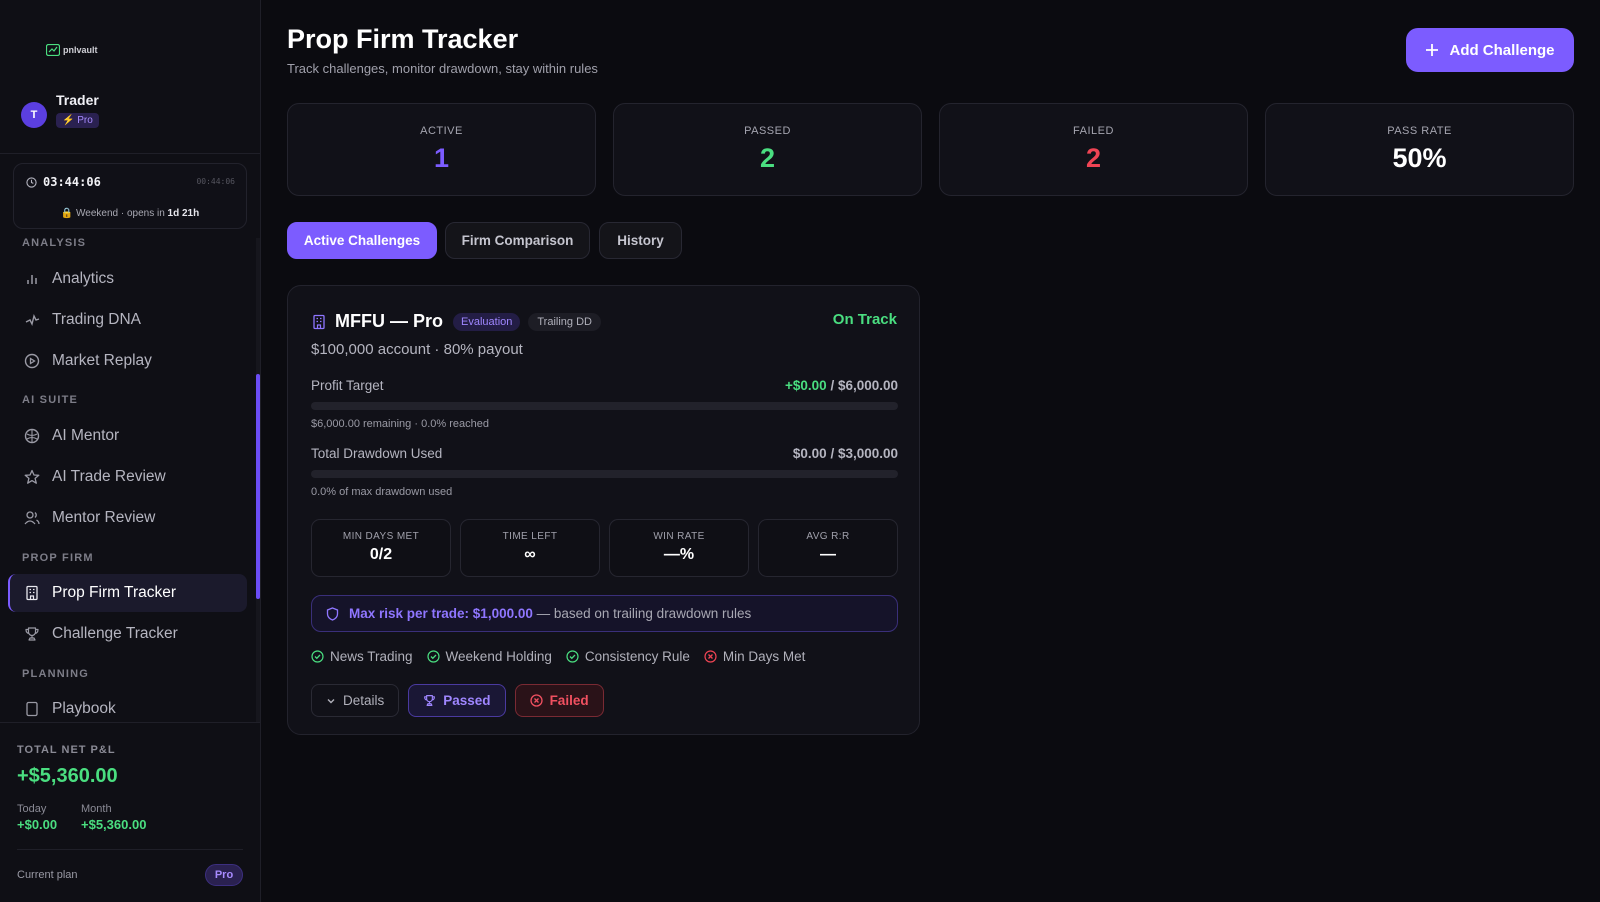 Image resolution: width=1600 pixels, height=902 pixels. I want to click on mark-passed-button: Passed, so click(457, 700).